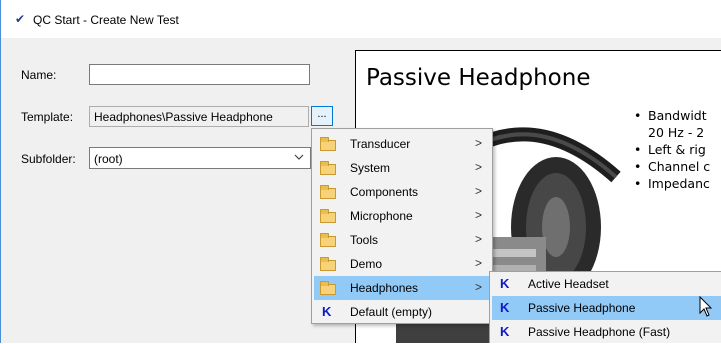 The height and width of the screenshot is (344, 721). I want to click on submenu-item-active-headset: K Active Headset, so click(606, 284).